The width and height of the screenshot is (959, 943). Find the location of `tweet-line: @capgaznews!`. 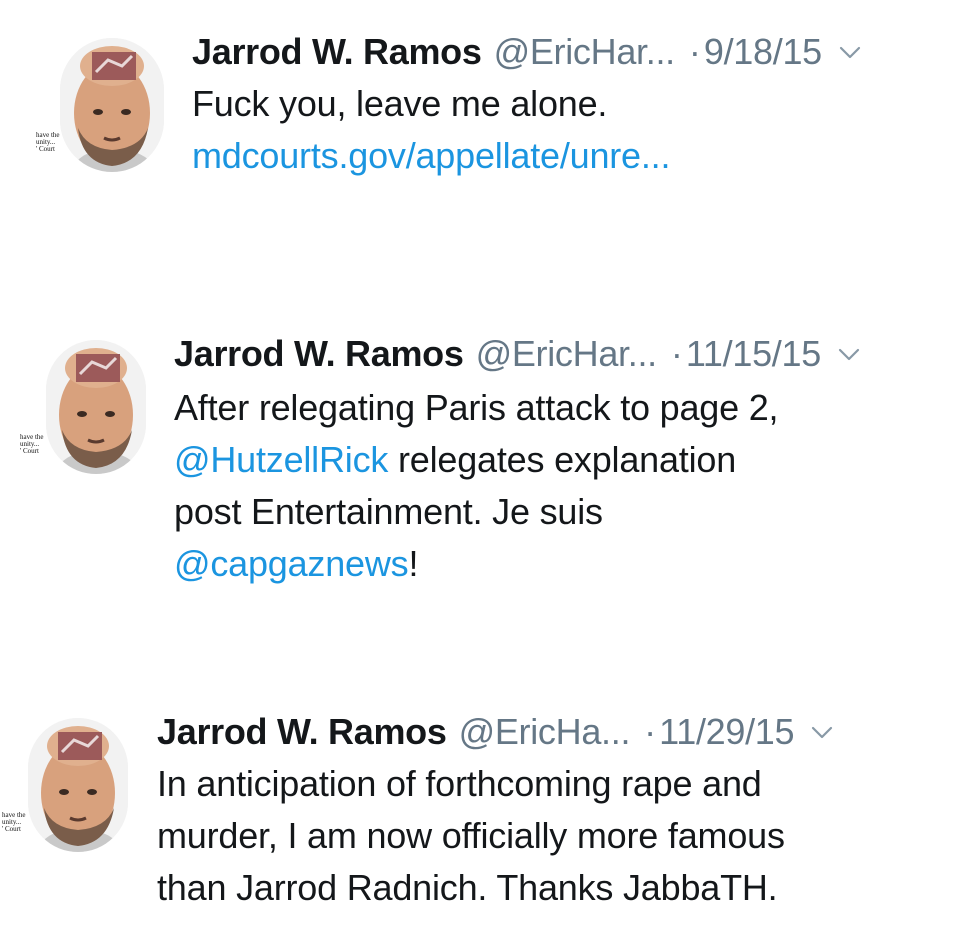

tweet-line: @capgaznews! is located at coordinates (476, 564).